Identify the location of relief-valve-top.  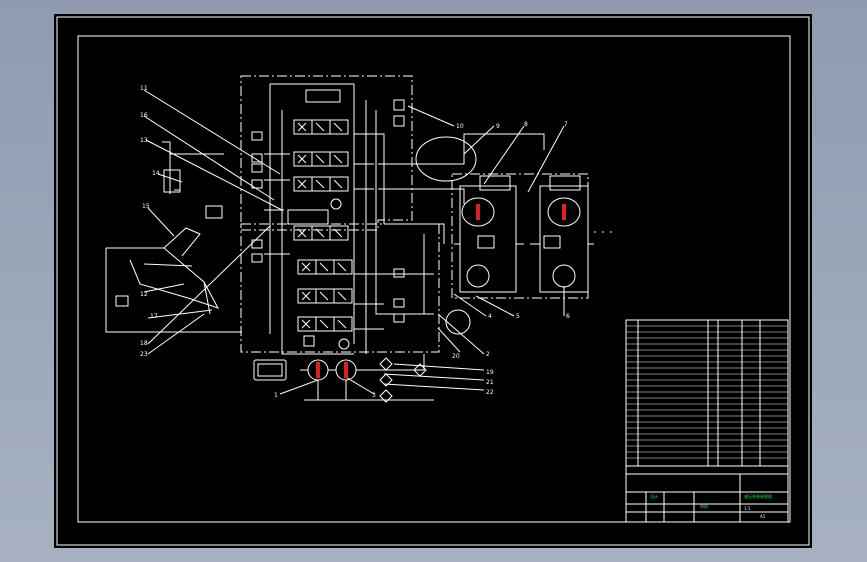
(323, 96).